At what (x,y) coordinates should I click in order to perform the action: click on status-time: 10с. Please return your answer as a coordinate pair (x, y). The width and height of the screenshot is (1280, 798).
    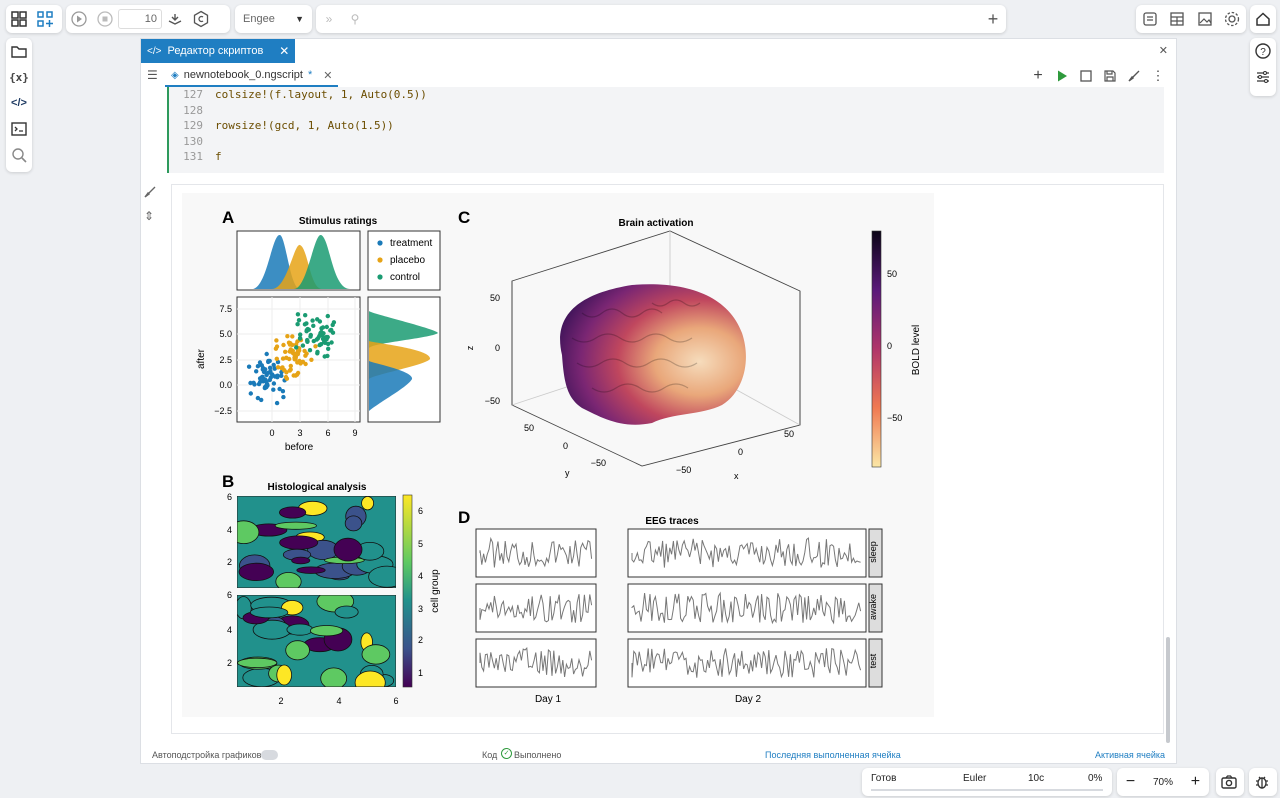
    Looking at the image, I should click on (1036, 778).